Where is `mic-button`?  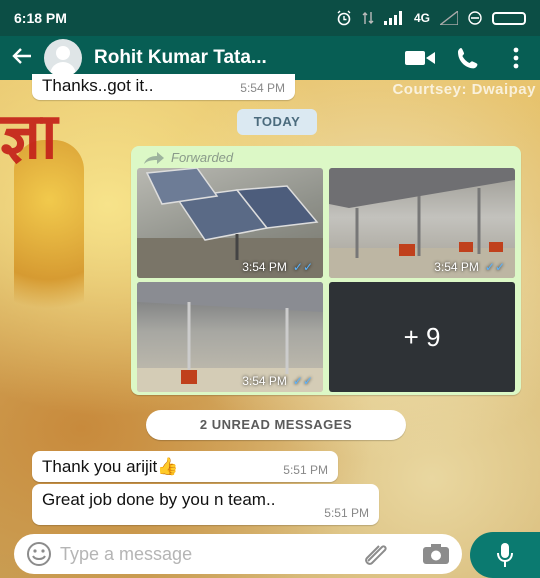
mic-button is located at coordinates (505, 555).